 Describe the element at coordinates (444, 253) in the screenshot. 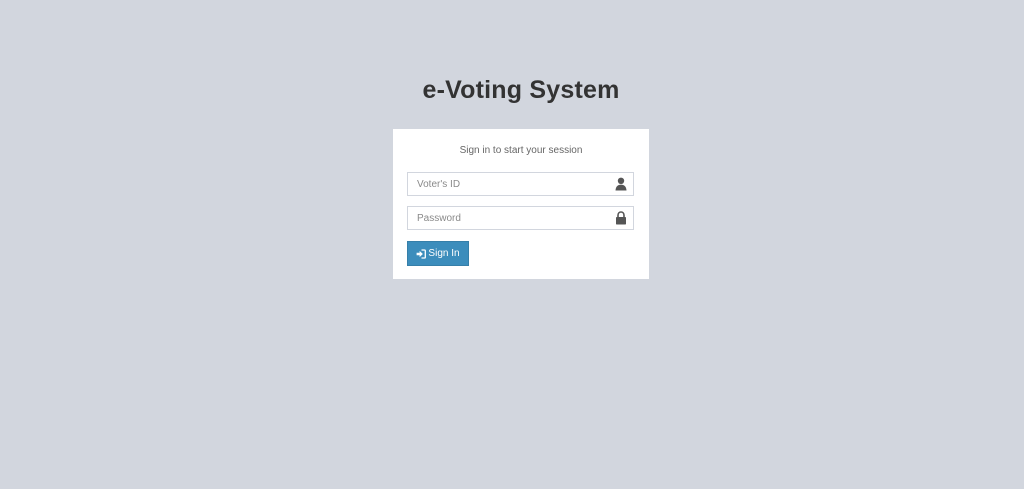

I see `sign-in-label: Sign In` at that location.